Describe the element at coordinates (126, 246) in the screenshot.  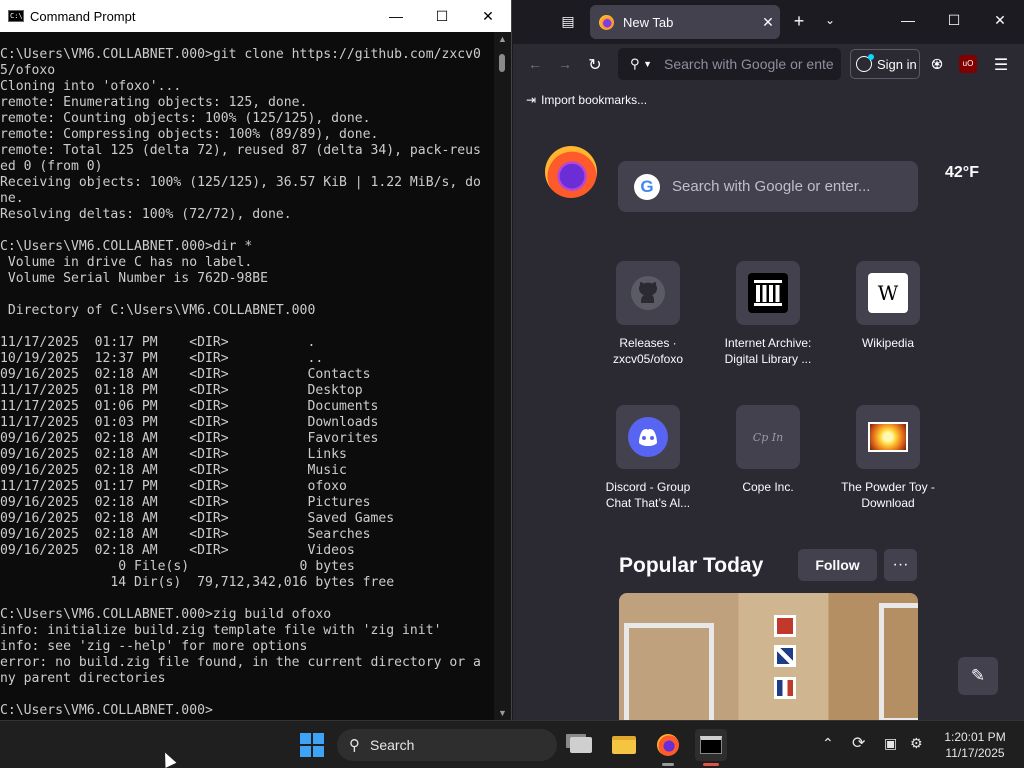
I see `console-line: C:\Users\VM6.COLLABNET.000>dir *` at that location.